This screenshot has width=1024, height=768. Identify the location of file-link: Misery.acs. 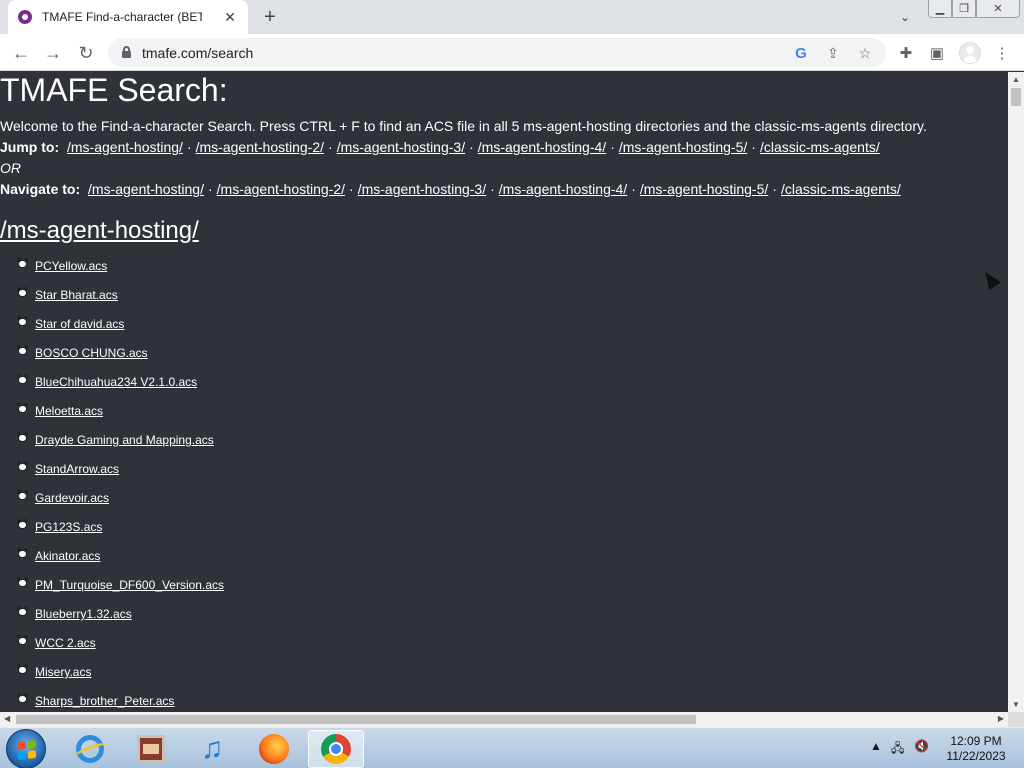
(63, 672).